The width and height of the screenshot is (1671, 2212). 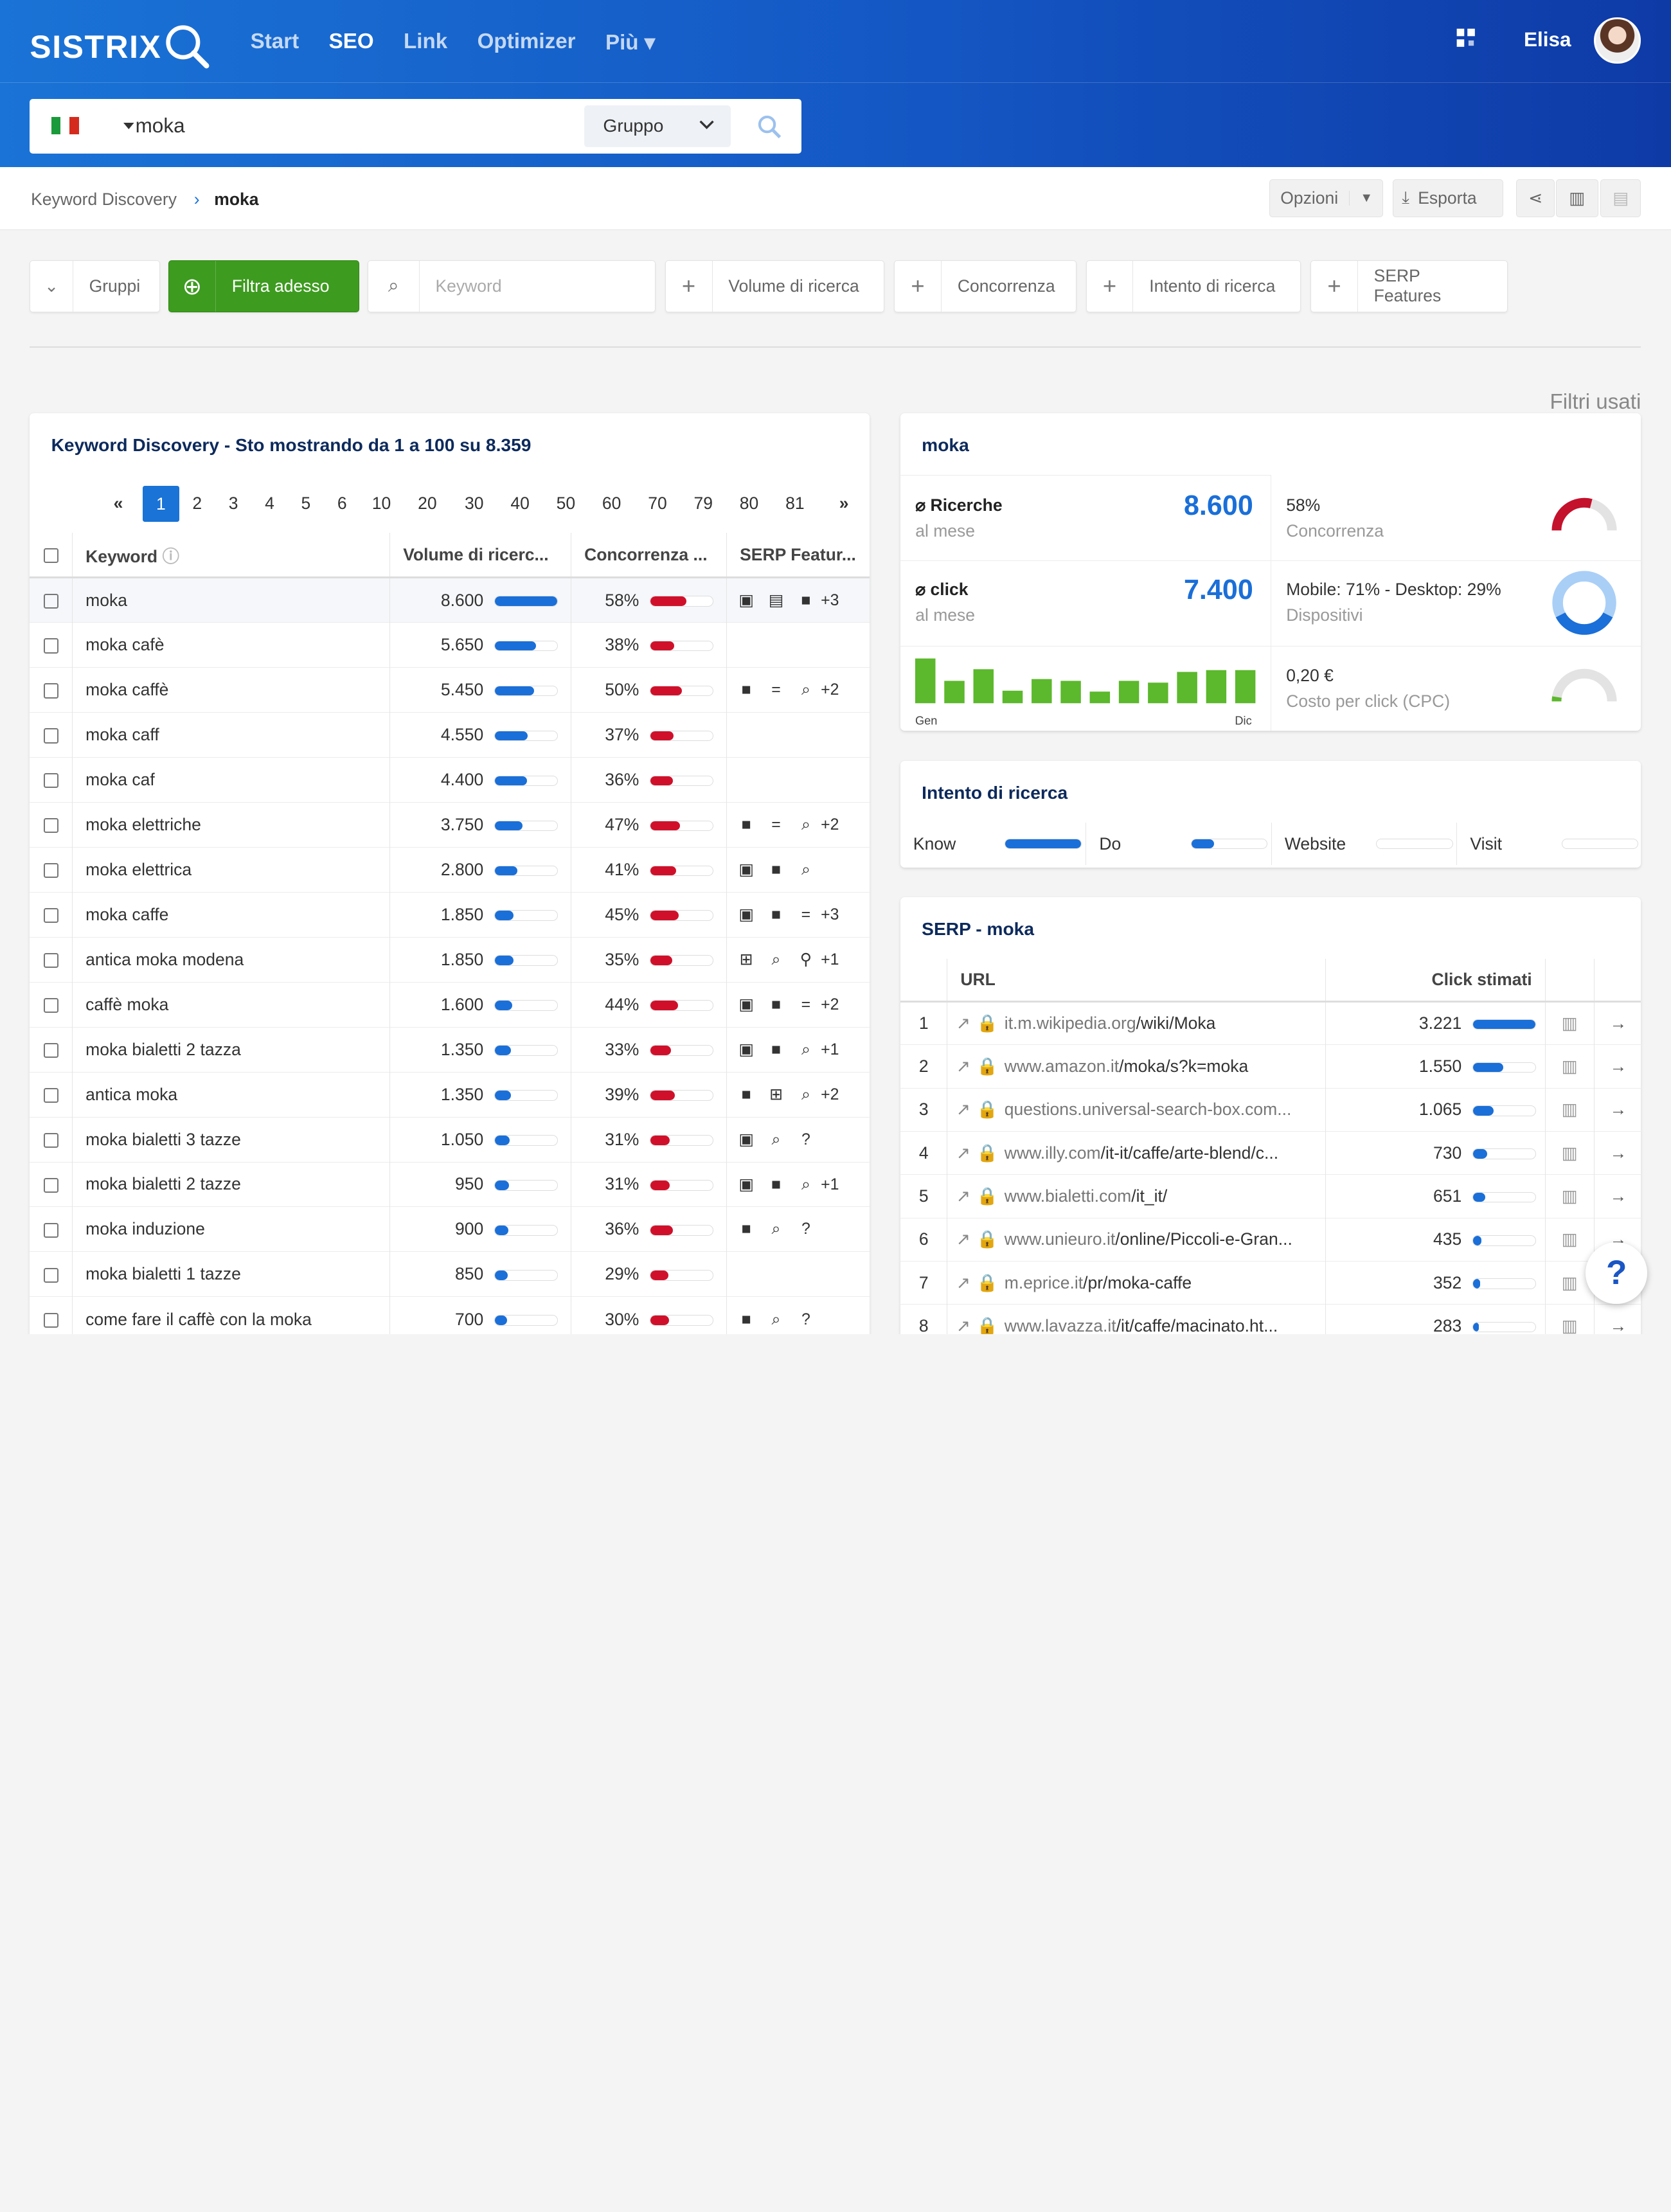 I want to click on serp-row: 5 ↗ 🔒 www.bialetti.com/it_it/651 ▥ →, so click(x=1270, y=1196).